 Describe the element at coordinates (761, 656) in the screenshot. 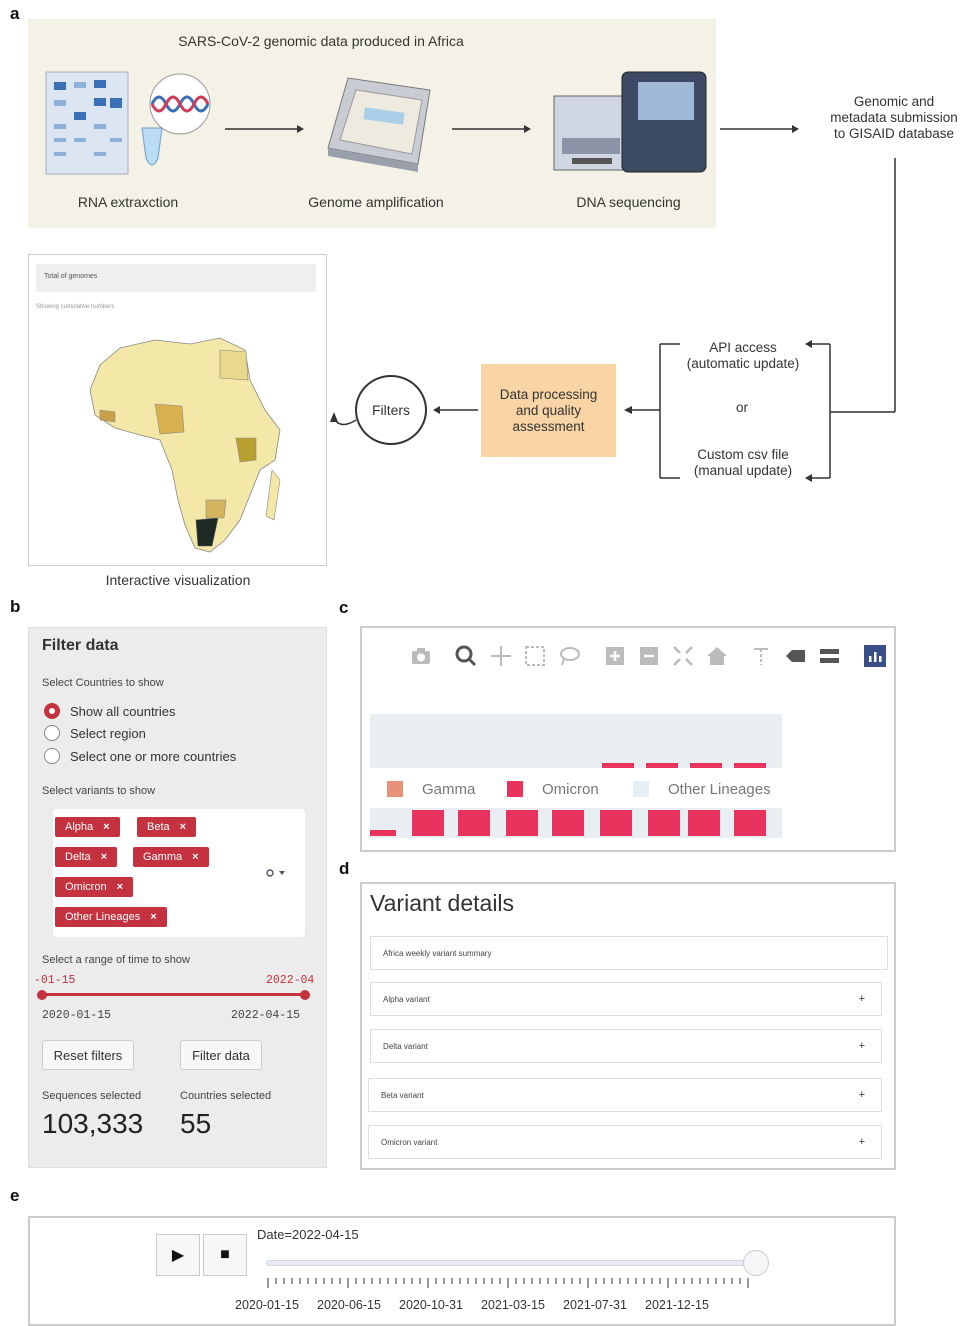

I see `spike-lines-icon` at that location.